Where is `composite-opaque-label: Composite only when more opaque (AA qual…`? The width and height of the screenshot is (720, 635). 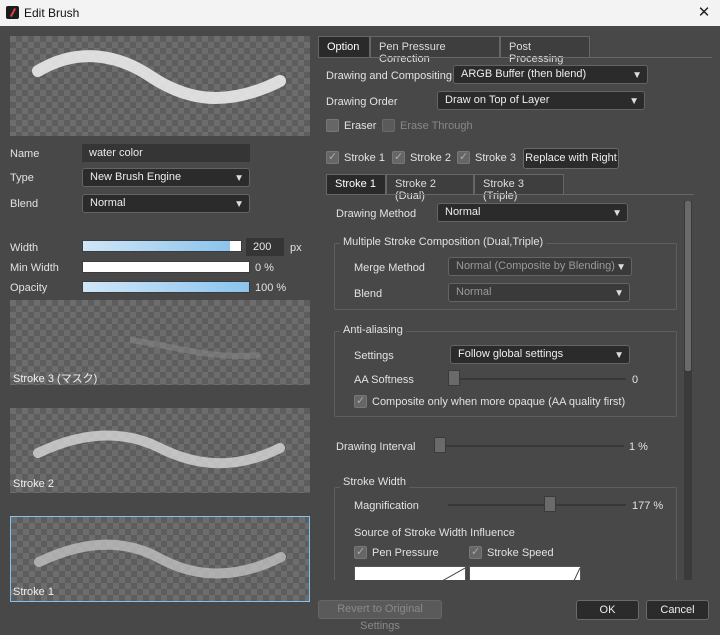
composite-opaque-label: Composite only when more opaque (AA qual… is located at coordinates (499, 402).